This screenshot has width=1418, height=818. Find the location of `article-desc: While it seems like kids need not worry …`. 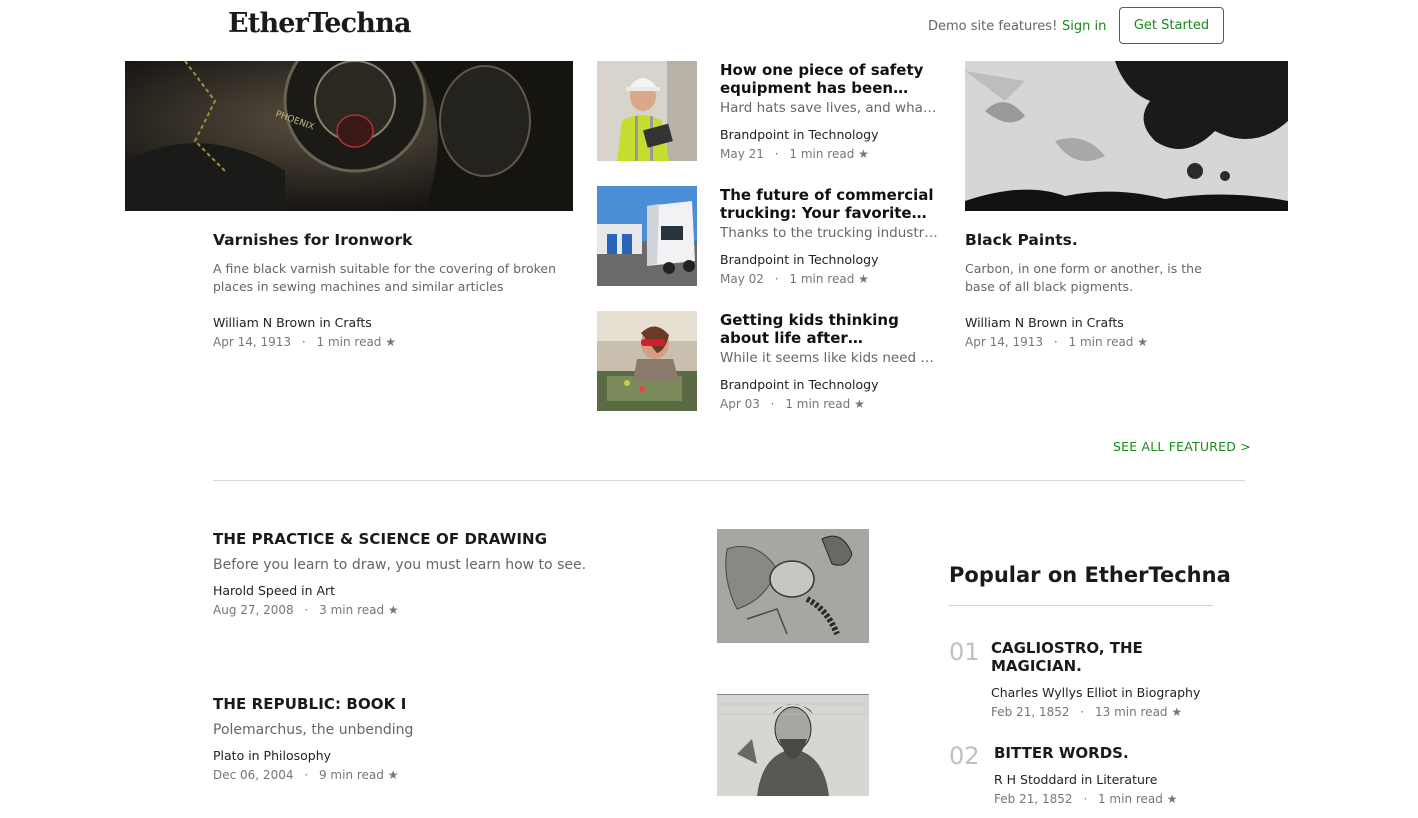

article-desc: While it seems like kids need not worry … is located at coordinates (830, 358).